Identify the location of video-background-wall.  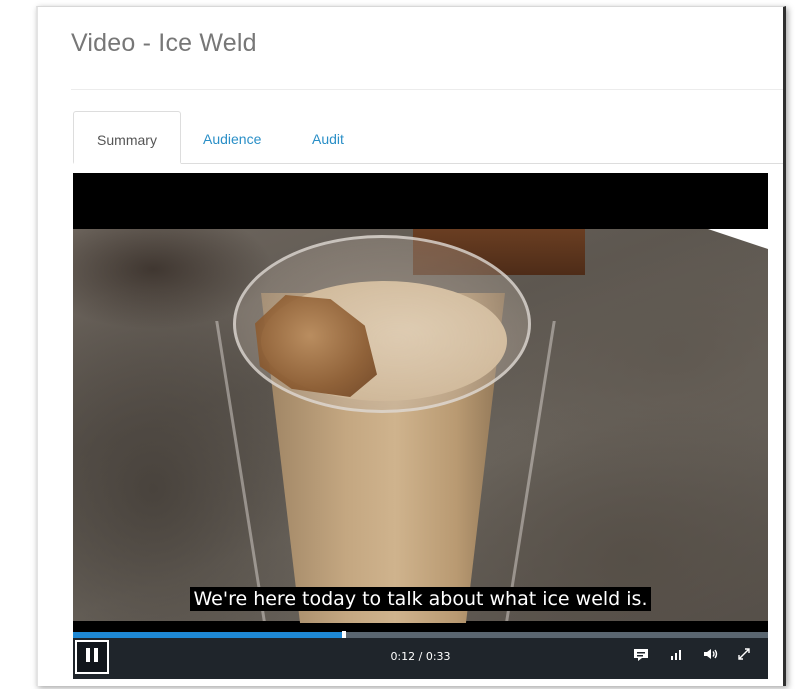
(738, 239).